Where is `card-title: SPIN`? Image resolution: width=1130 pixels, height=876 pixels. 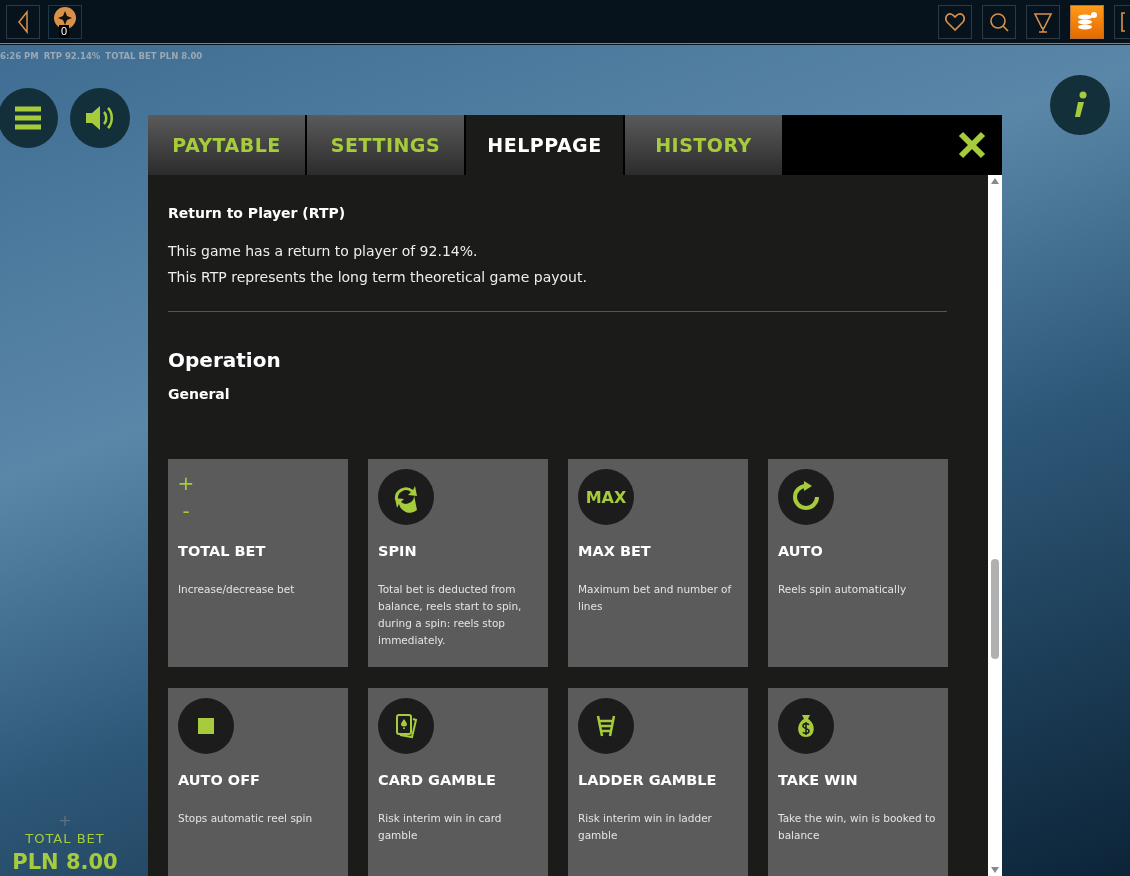 card-title: SPIN is located at coordinates (398, 551).